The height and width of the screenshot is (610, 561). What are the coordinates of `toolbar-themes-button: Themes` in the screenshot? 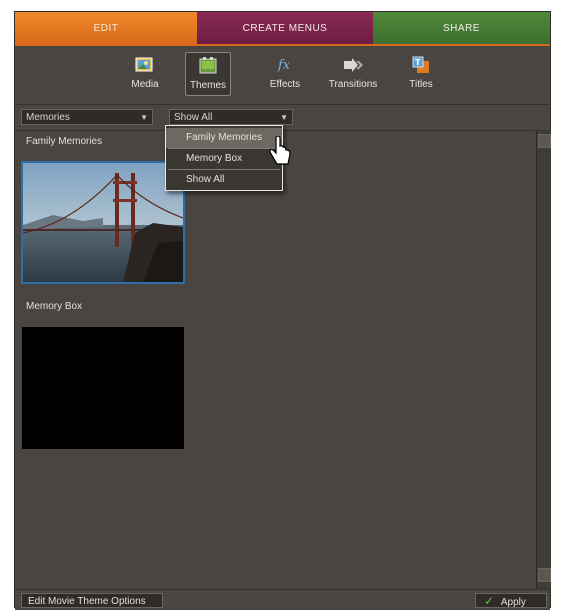 It's located at (208, 74).